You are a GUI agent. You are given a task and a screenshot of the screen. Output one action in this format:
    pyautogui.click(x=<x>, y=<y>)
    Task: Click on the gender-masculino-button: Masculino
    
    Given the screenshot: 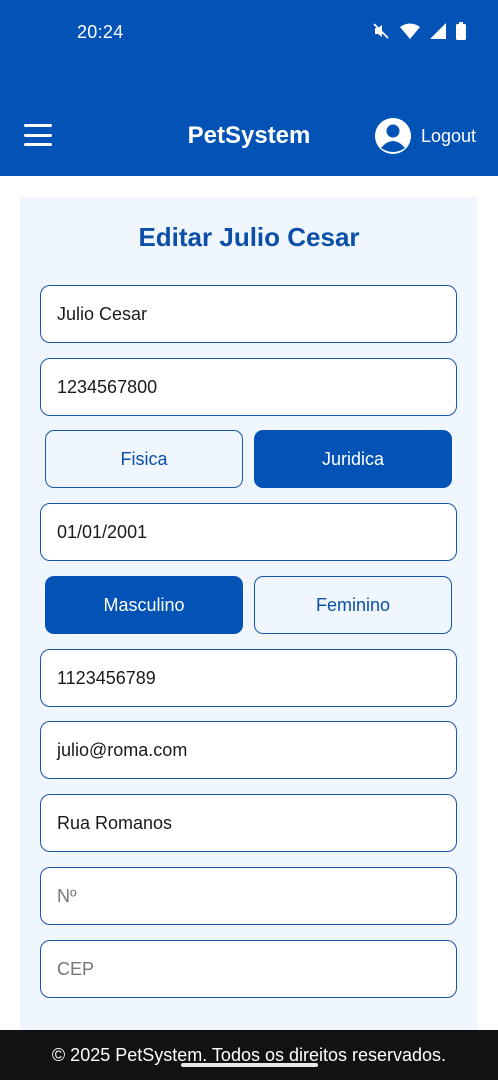 What is the action you would take?
    pyautogui.click(x=144, y=605)
    